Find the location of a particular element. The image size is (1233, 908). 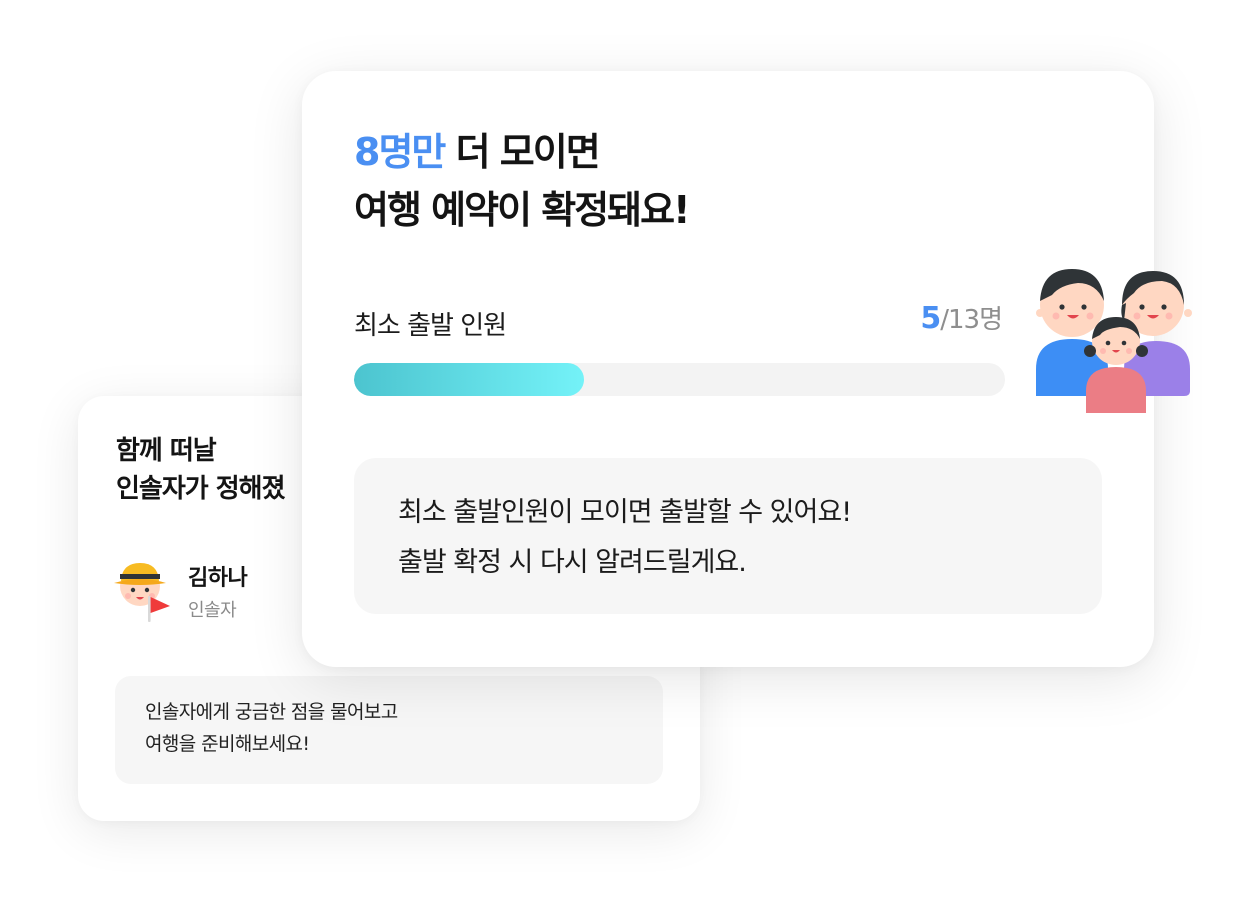

guide-role: 인솔자 is located at coordinates (212, 610).